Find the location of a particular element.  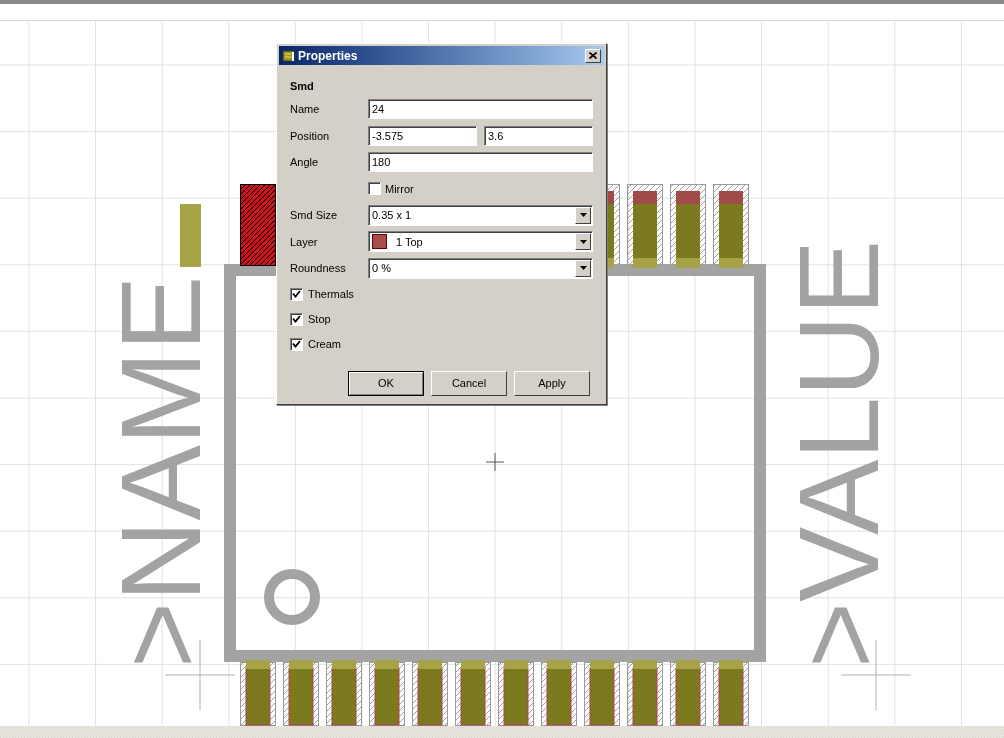

dropdown-value: 0 % is located at coordinates (382, 268).